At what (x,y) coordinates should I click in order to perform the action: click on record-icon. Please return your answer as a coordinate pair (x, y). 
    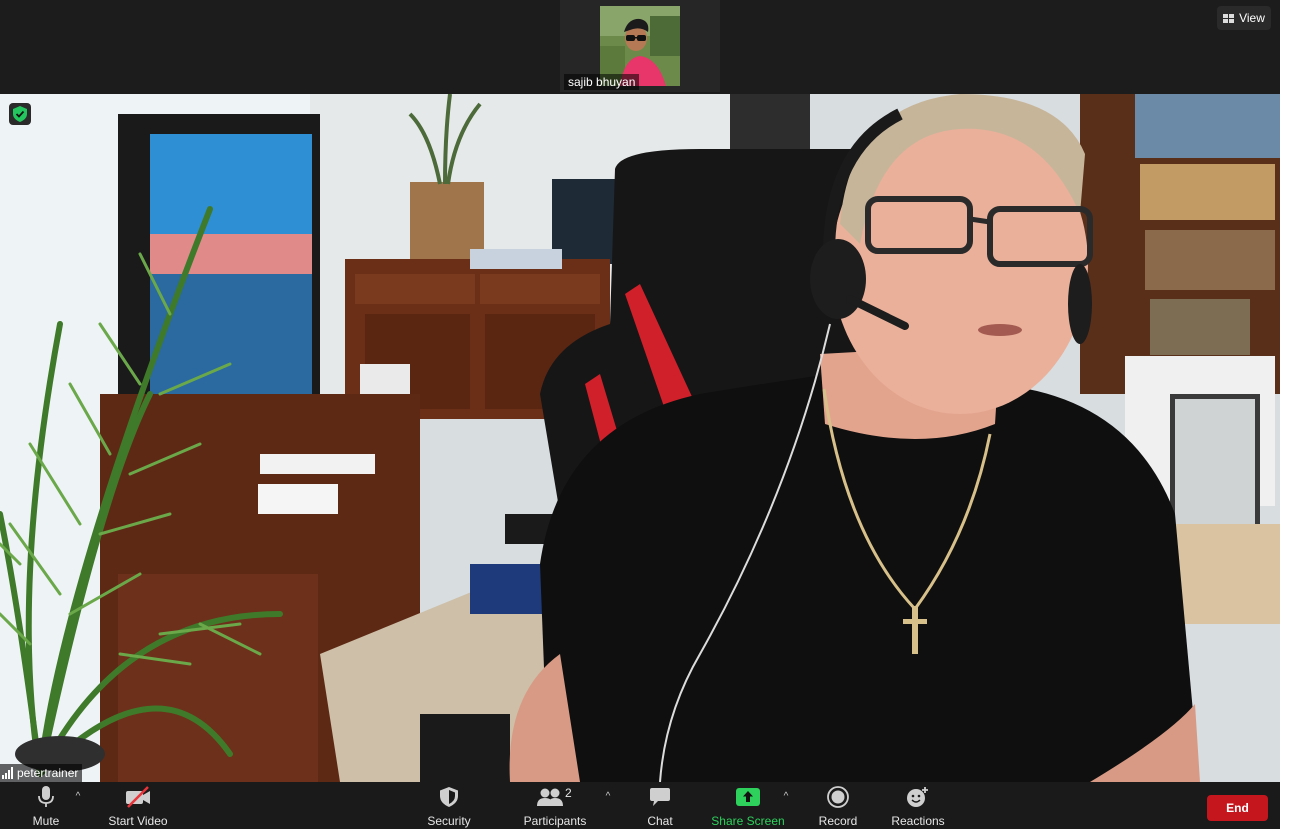
    Looking at the image, I should click on (838, 797).